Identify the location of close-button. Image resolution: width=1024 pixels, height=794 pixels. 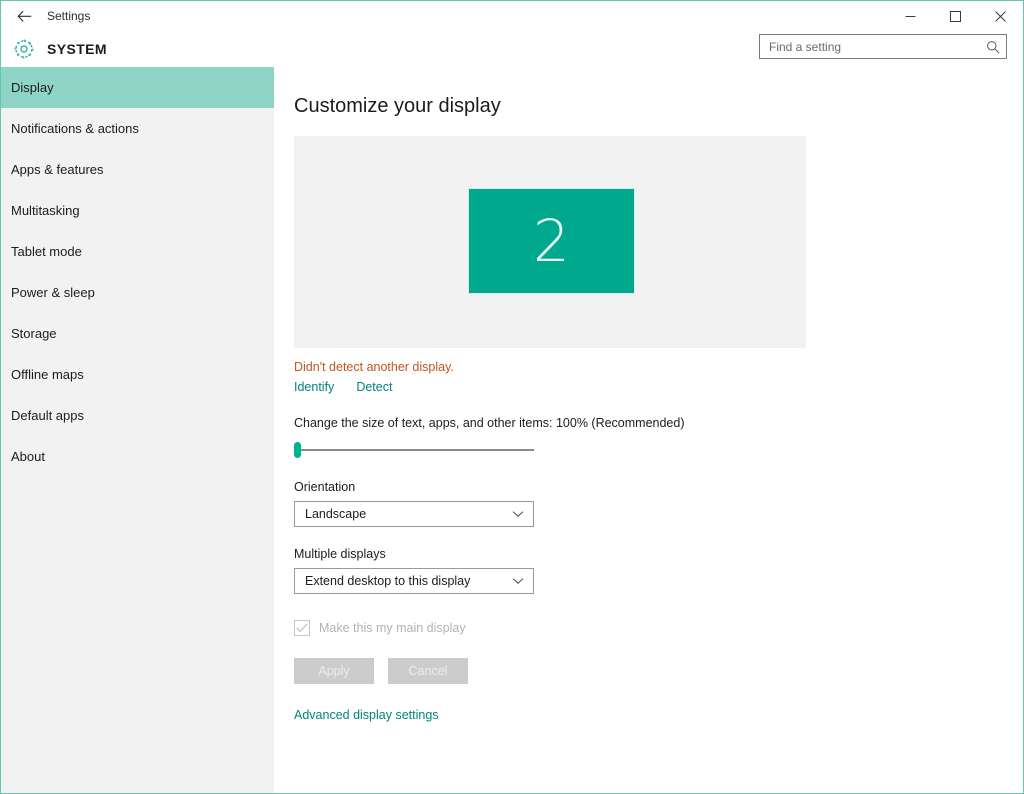
(1000, 16).